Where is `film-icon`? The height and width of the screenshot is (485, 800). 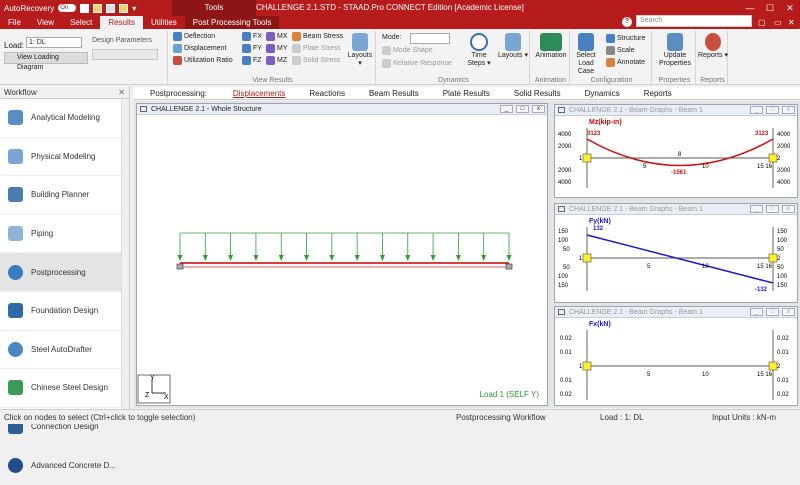 film-icon is located at coordinates (551, 42).